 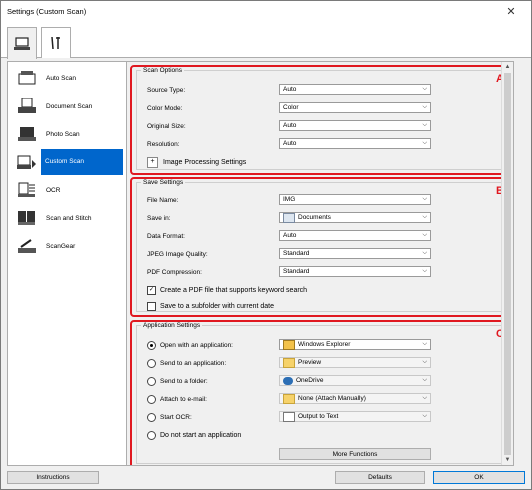 What do you see at coordinates (27, 106) in the screenshot?
I see `document-scan-icon` at bounding box center [27, 106].